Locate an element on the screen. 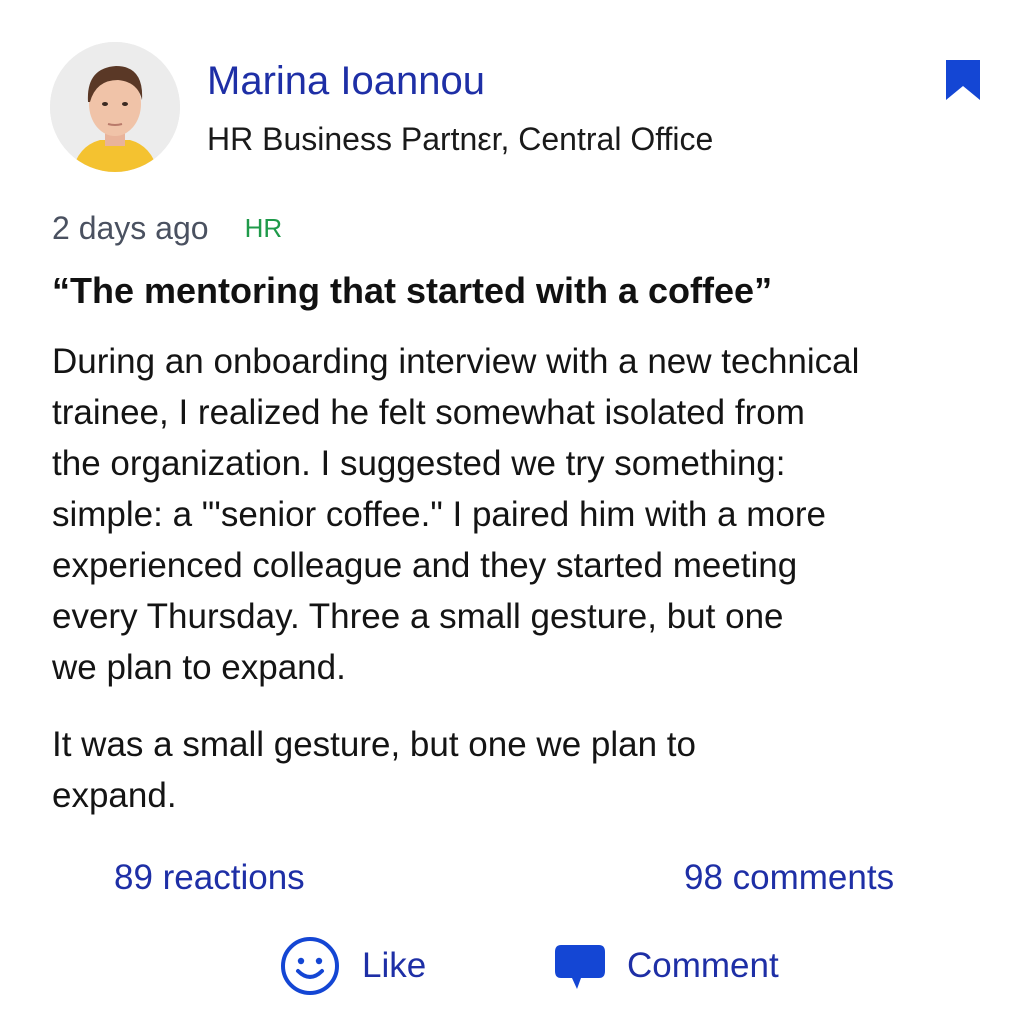 This screenshot has width=1024, height=1024. author-name: Marina Ioannou is located at coordinates (346, 81).